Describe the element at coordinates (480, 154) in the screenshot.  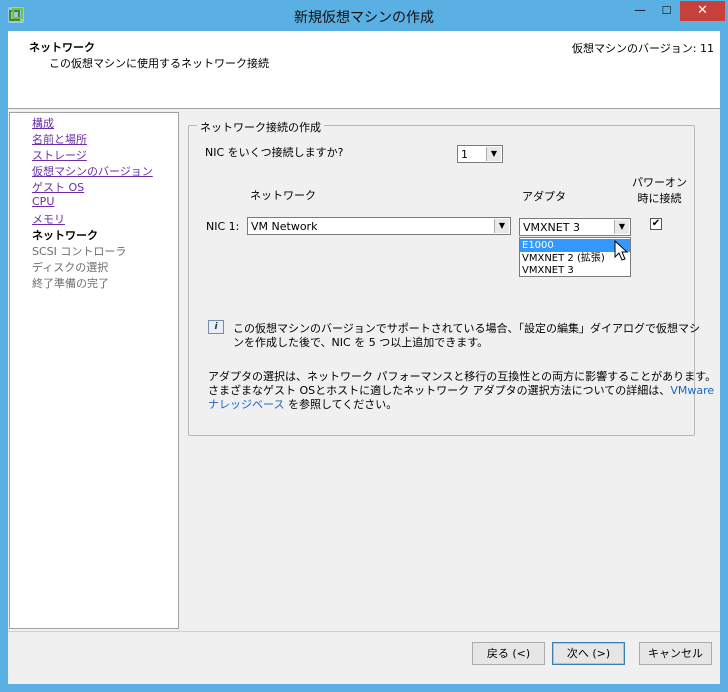
I see `nic-count-select: 1 ▼` at that location.